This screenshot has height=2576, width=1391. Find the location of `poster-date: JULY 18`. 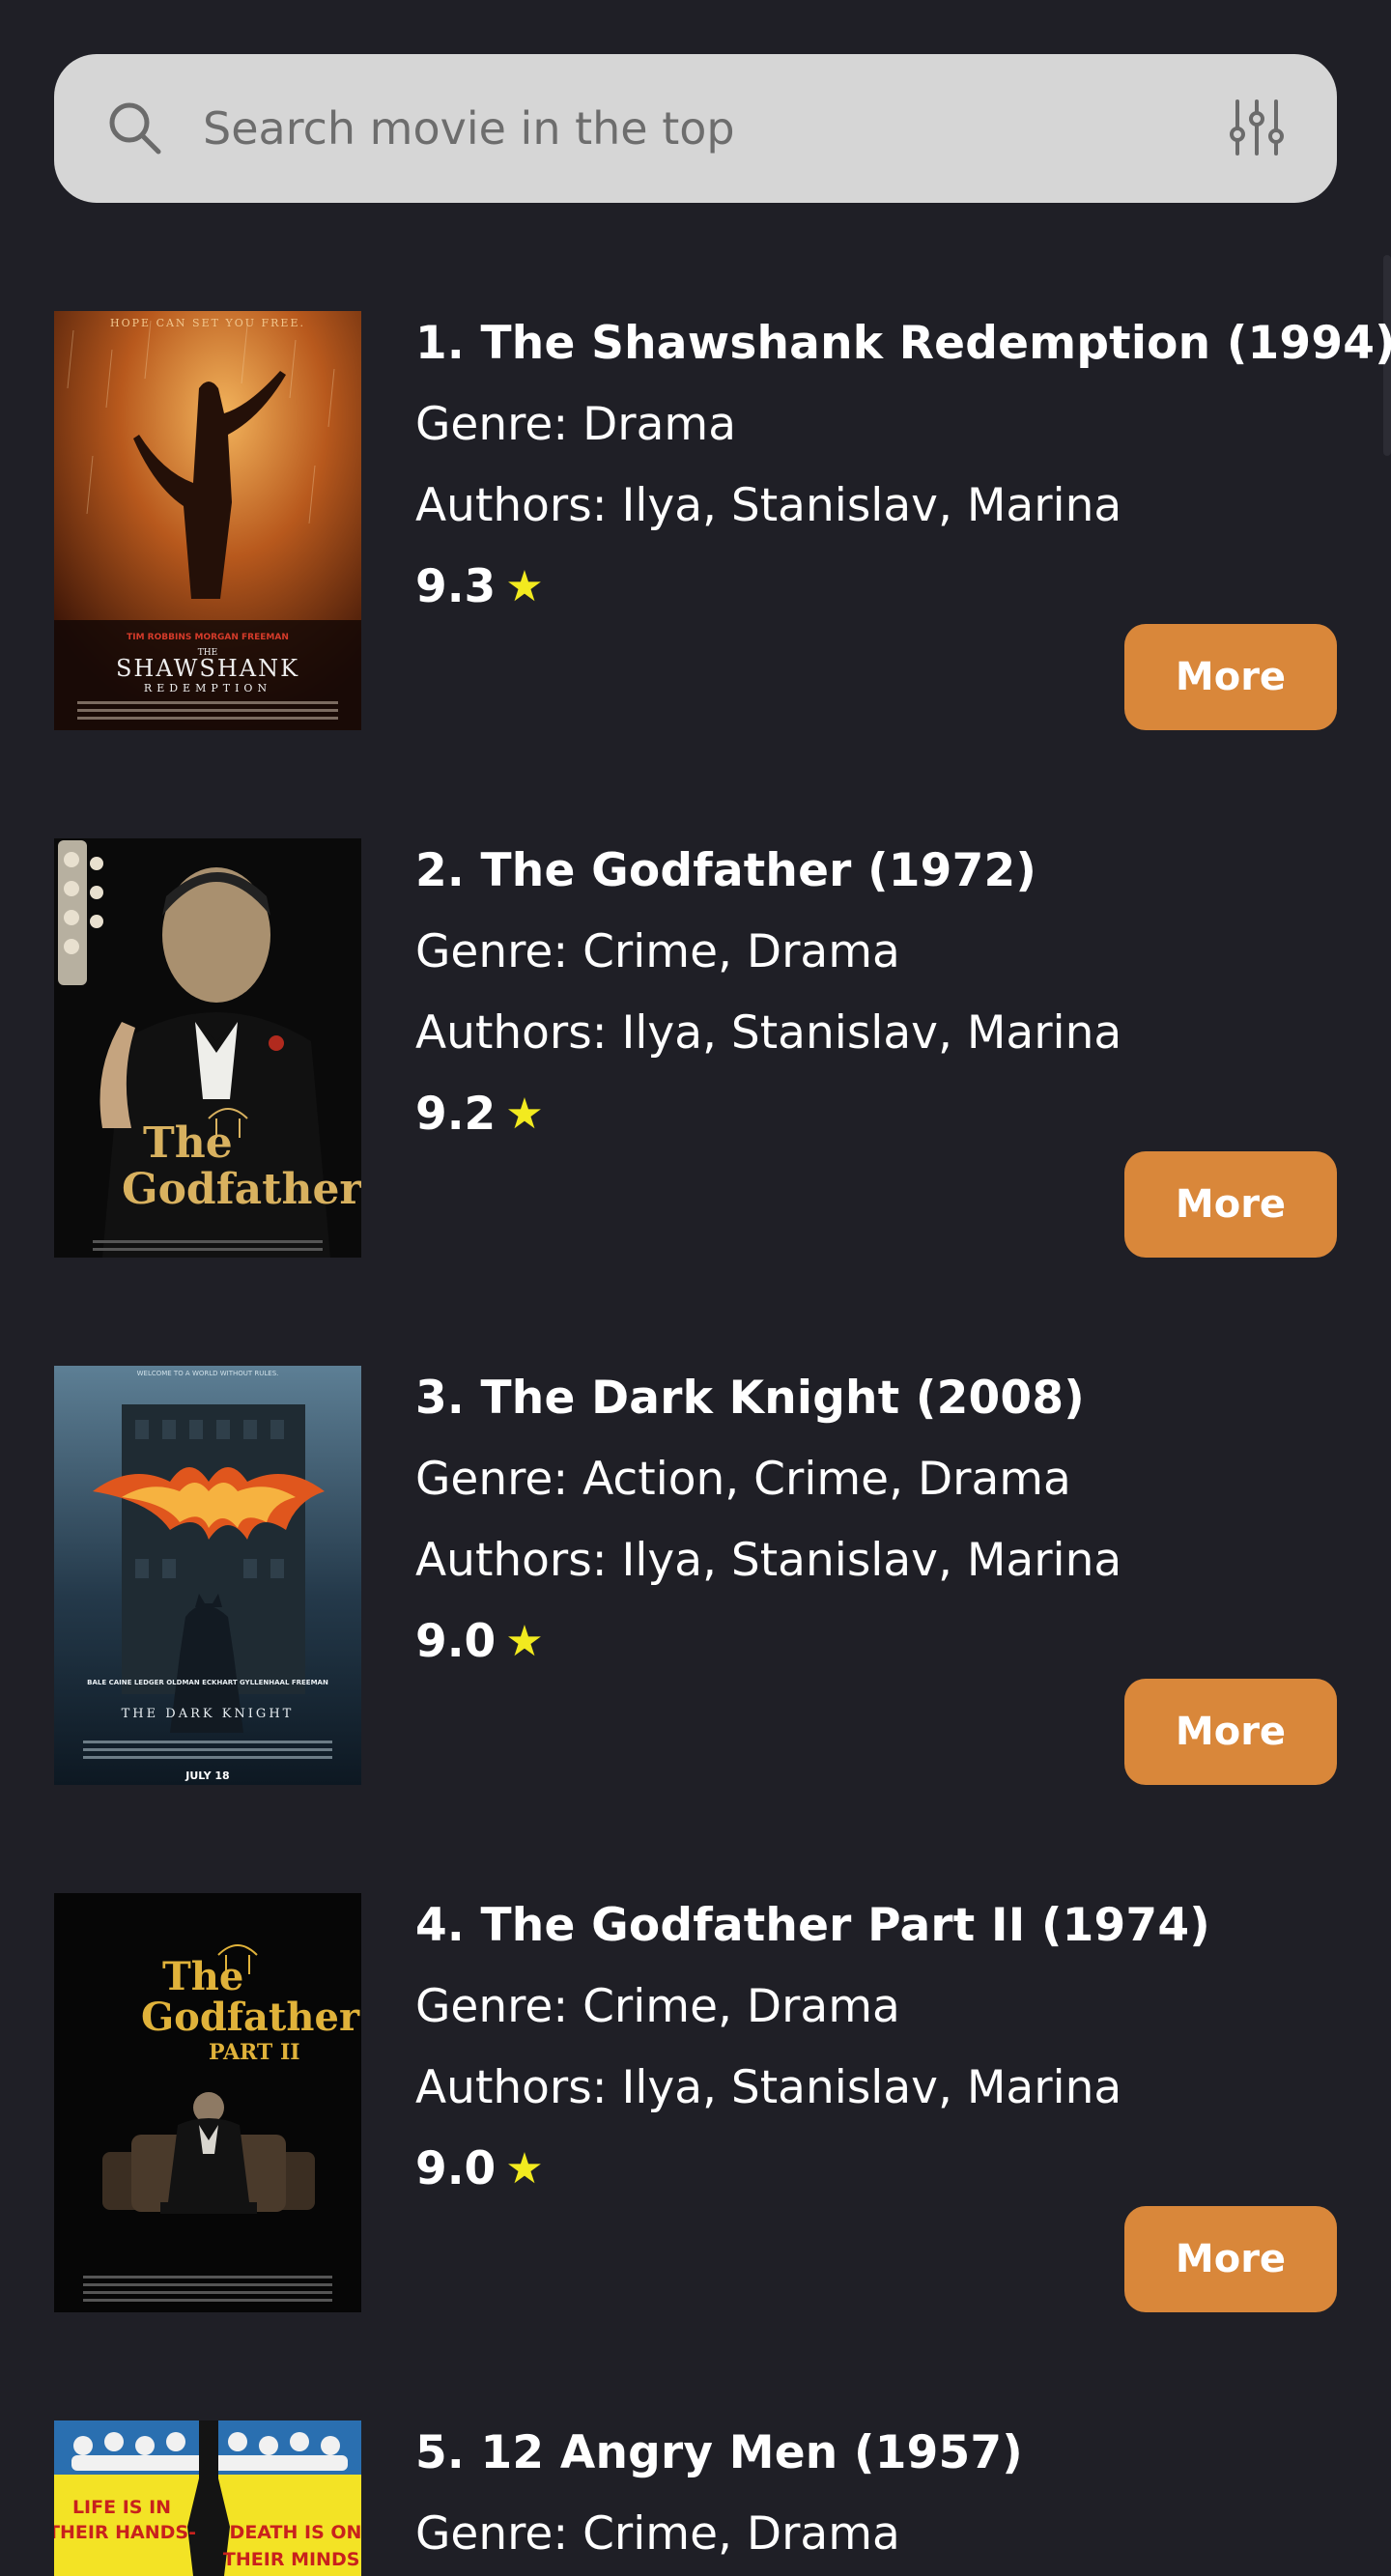

poster-date: JULY 18 is located at coordinates (207, 1775).